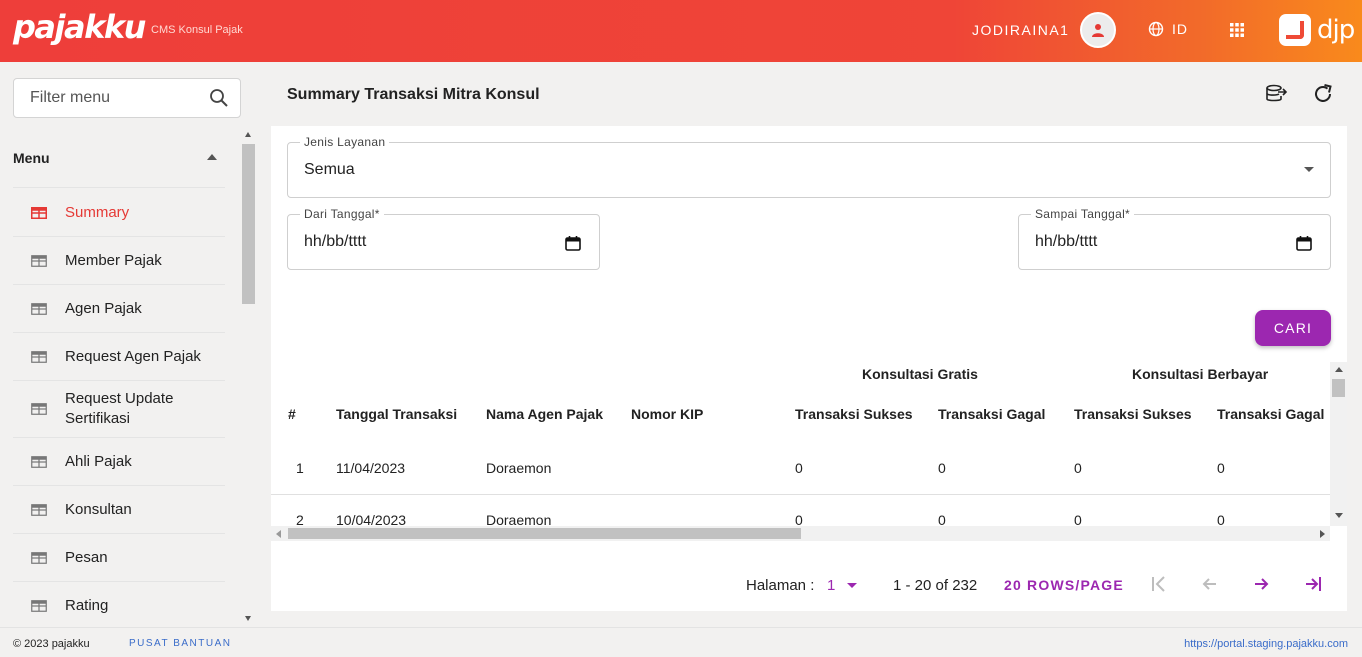 The height and width of the screenshot is (657, 1362). What do you see at coordinates (371, 468) in the screenshot?
I see `table-cell: 11/04/2023` at bounding box center [371, 468].